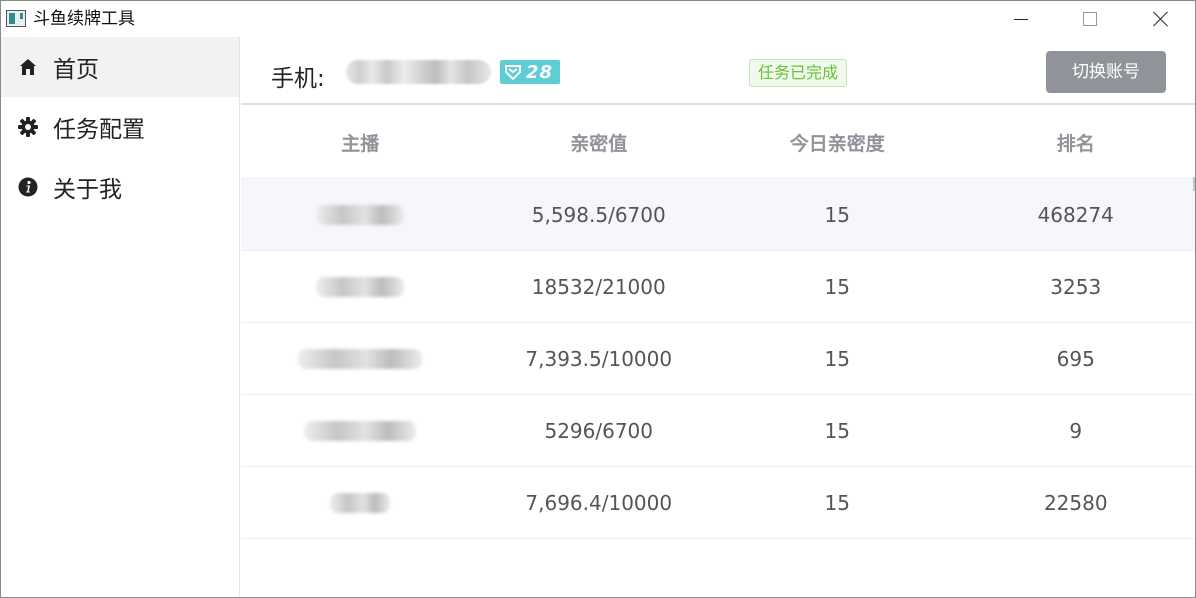  I want to click on app-icon, so click(16, 18).